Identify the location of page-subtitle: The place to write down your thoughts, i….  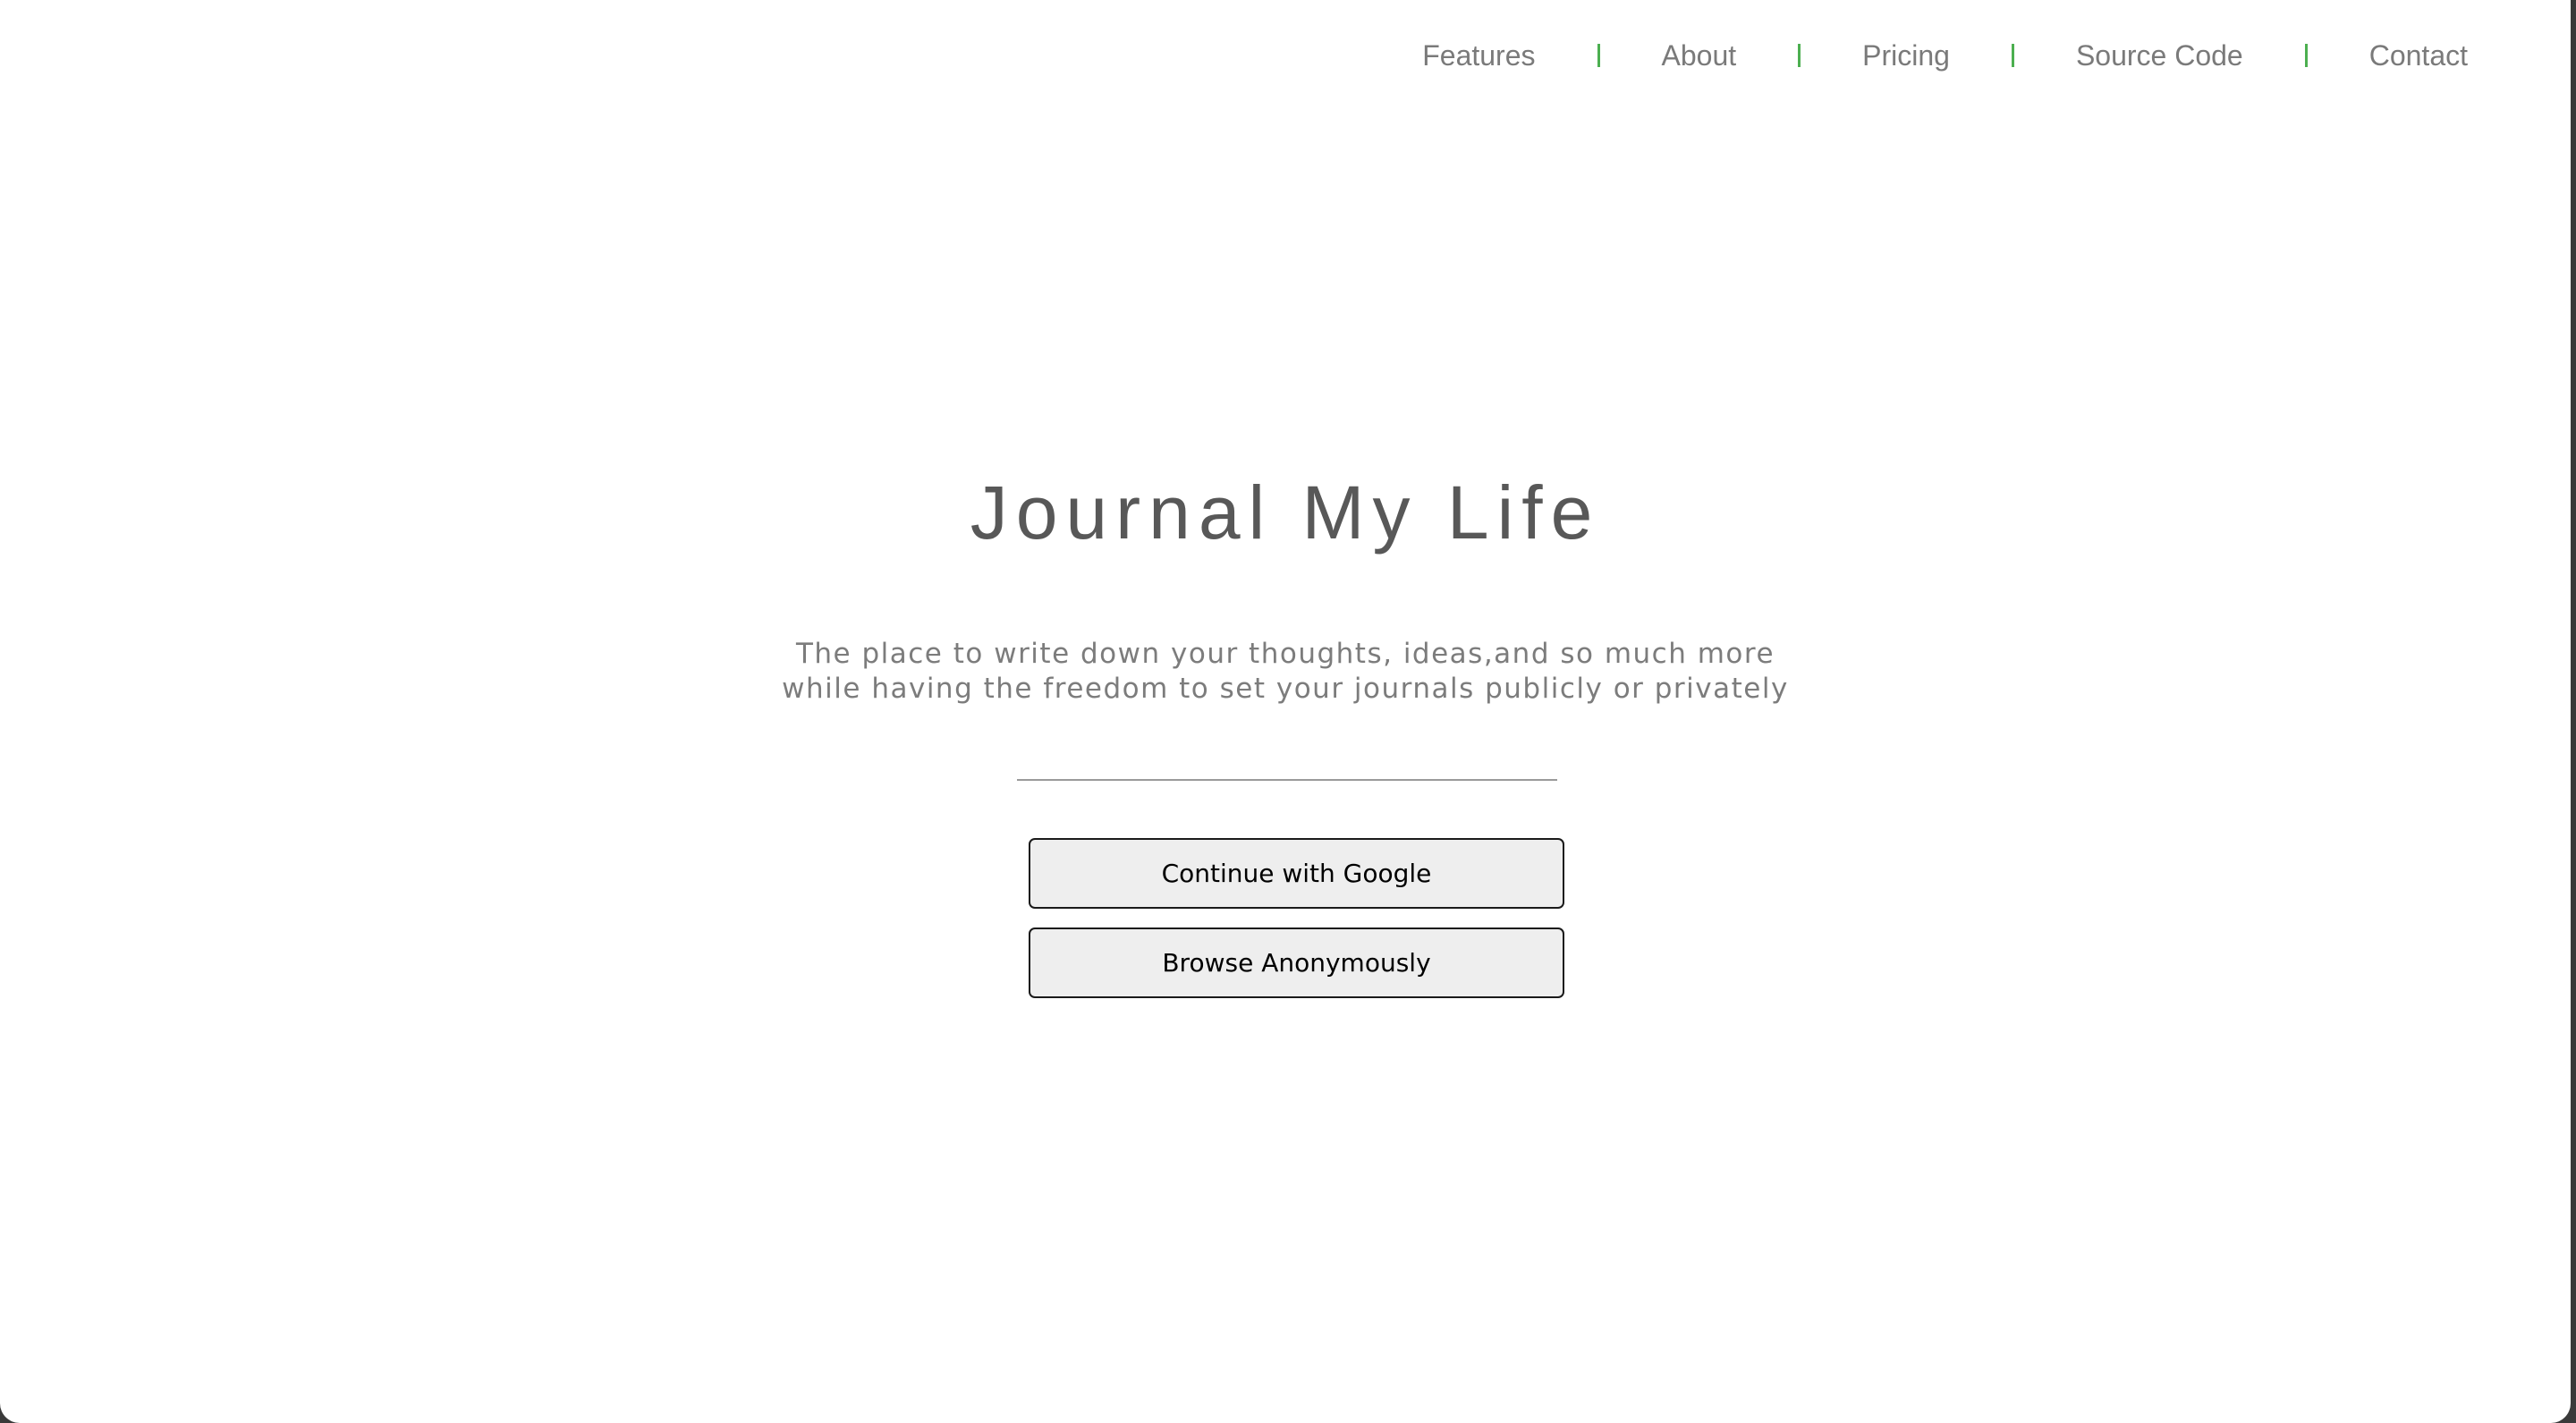
(1285, 672).